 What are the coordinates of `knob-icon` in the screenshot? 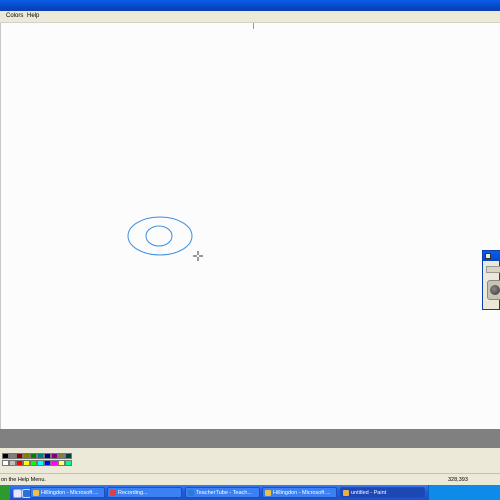 It's located at (495, 290).